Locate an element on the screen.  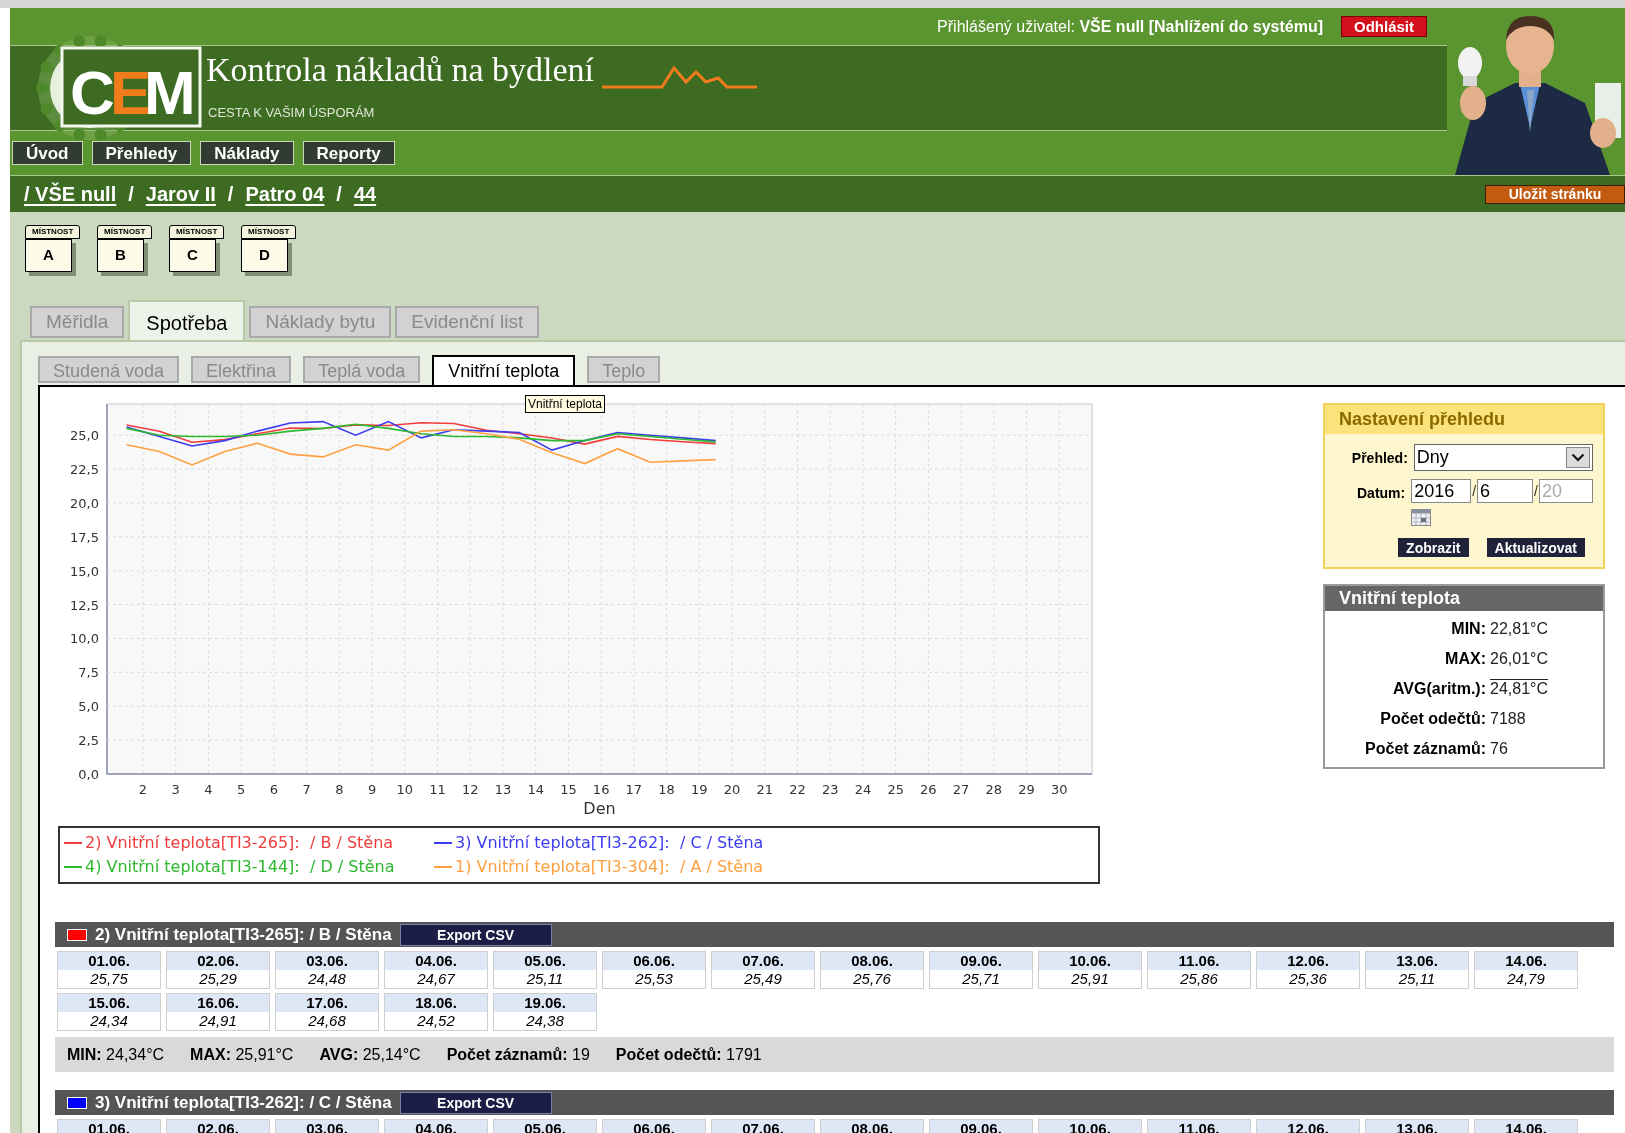
axis-label: 19 is located at coordinates (699, 789).